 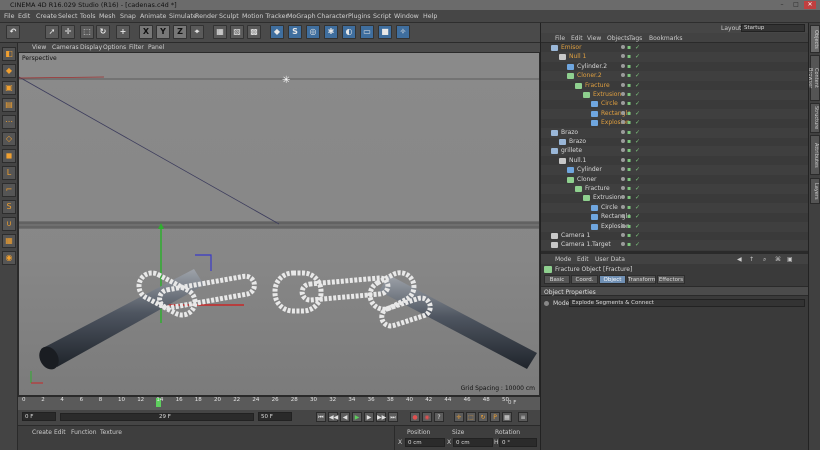 I want to click on model-mode-icon: ◆, so click(x=9, y=71).